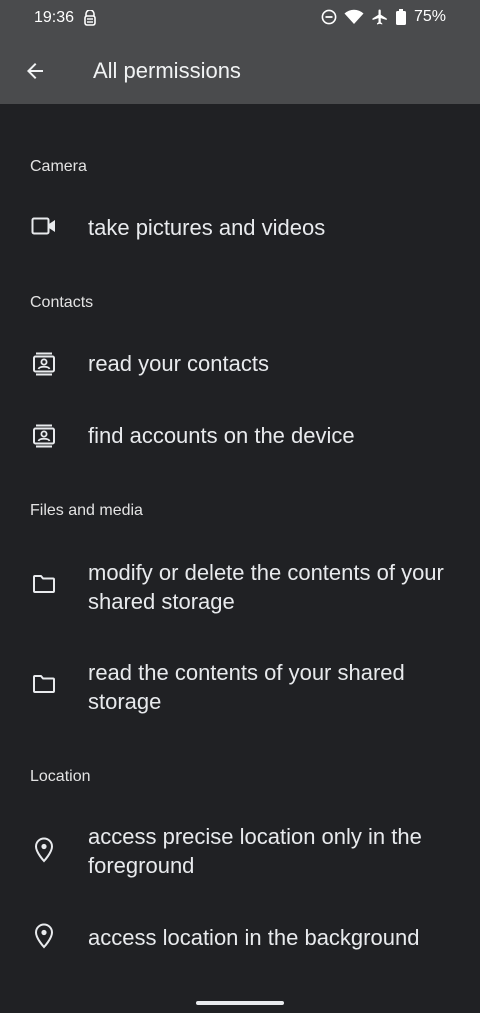 This screenshot has width=480, height=1013. I want to click on permission-row-read-storage: read the contents of your shared storage, so click(240, 688).